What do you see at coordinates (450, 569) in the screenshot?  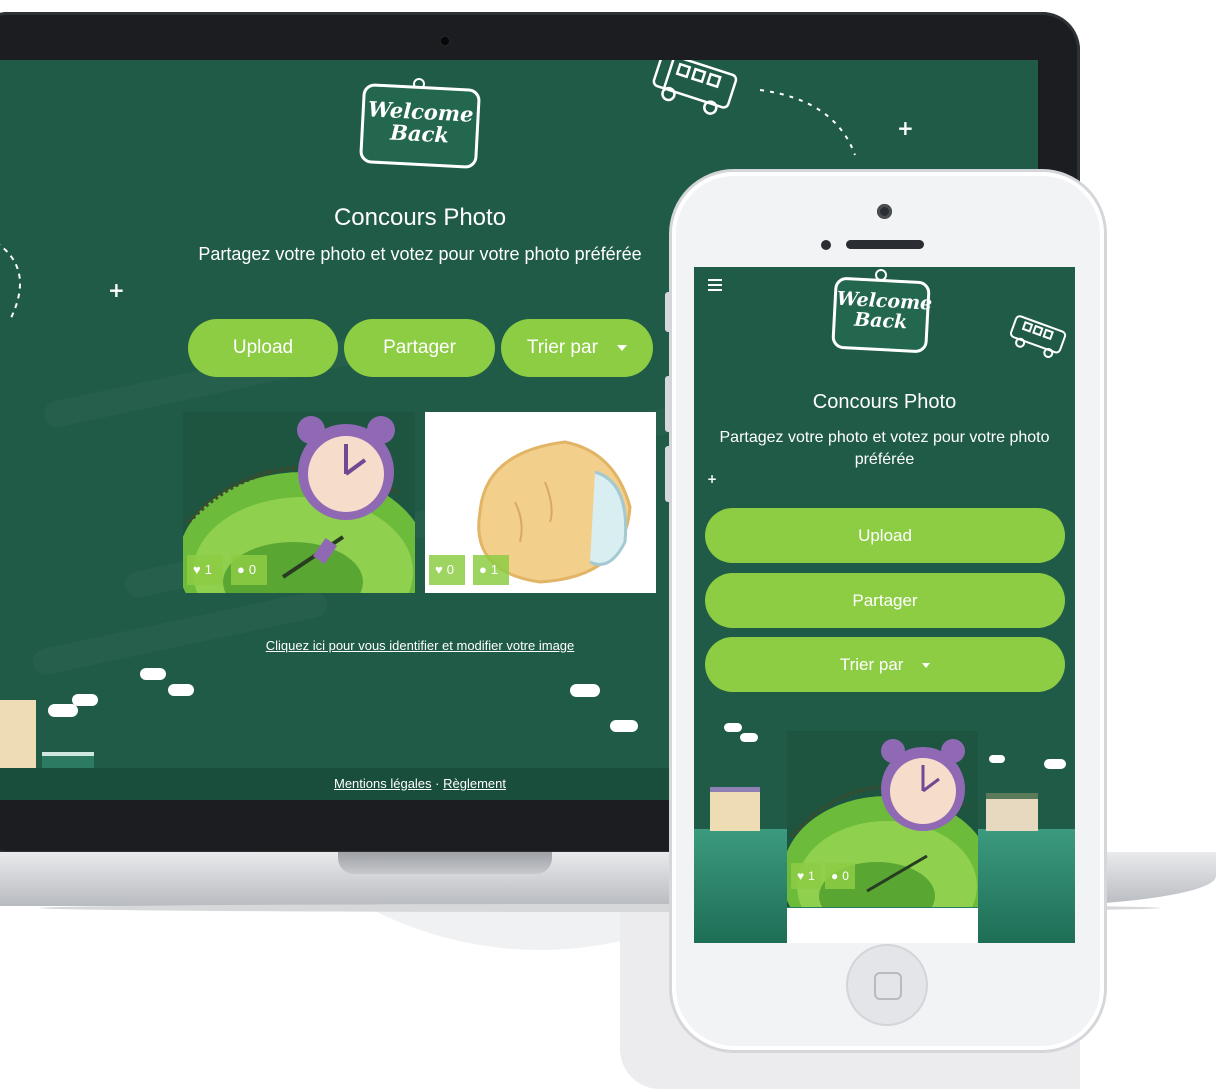 I see `like-count: 0` at bounding box center [450, 569].